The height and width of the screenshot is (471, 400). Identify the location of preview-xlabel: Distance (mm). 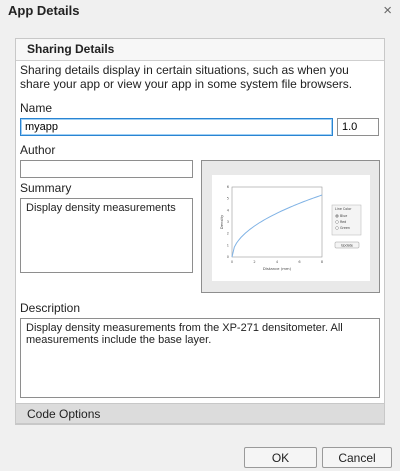
(277, 268).